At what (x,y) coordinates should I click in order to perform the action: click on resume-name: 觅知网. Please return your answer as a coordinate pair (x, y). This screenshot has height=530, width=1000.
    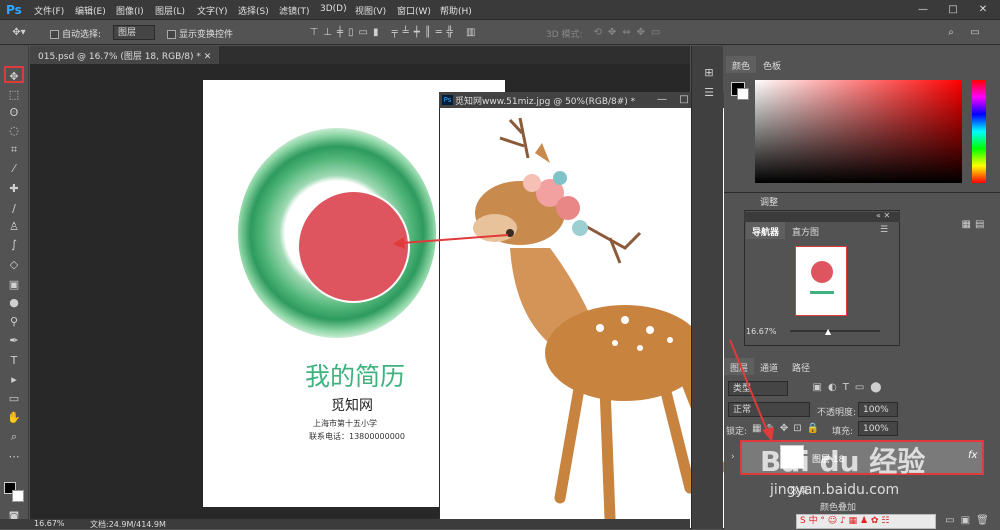
    Looking at the image, I should click on (352, 406).